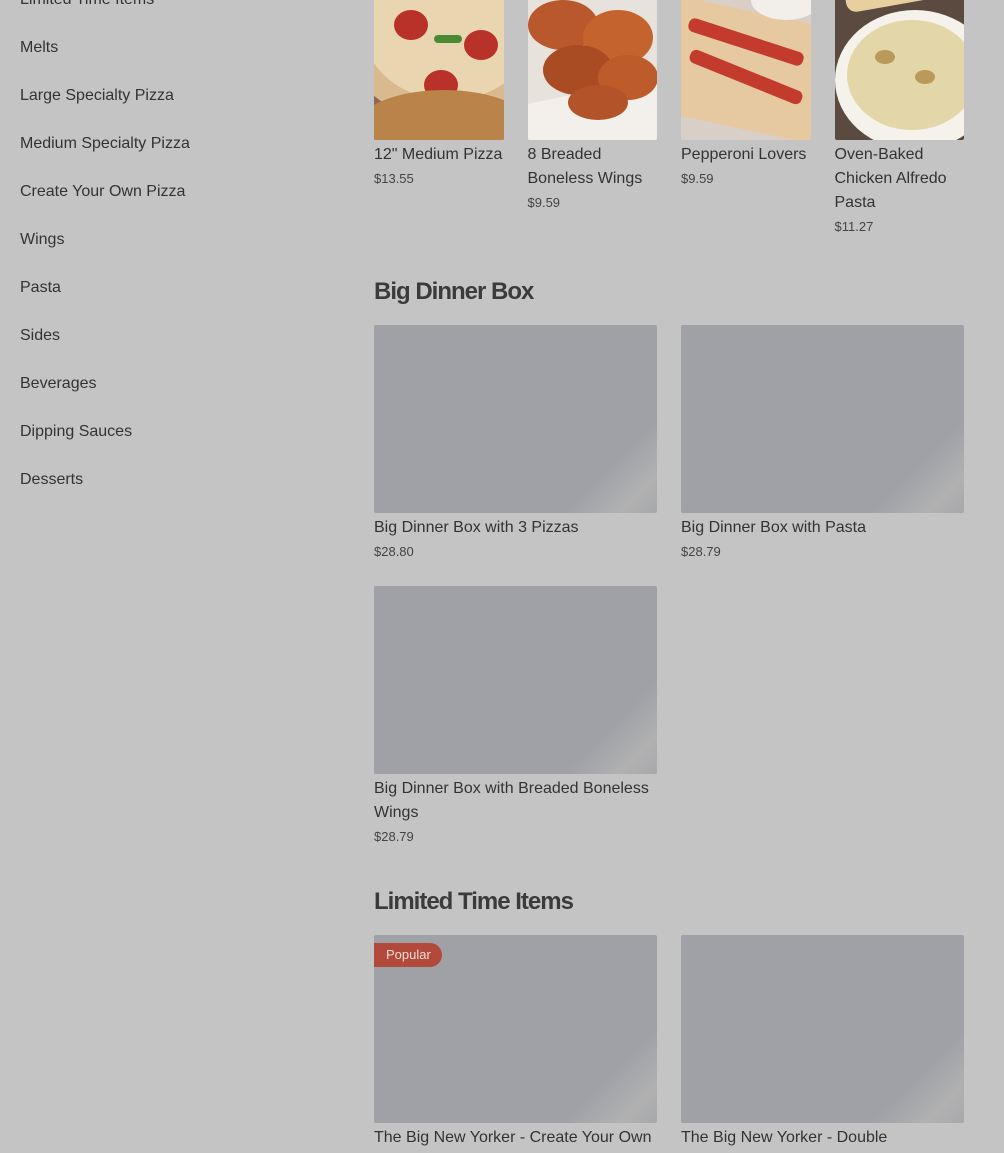 This screenshot has height=1153, width=1004. I want to click on sidebar-item-large-specialty-pizza: Large Specialty Pizza, so click(170, 108).